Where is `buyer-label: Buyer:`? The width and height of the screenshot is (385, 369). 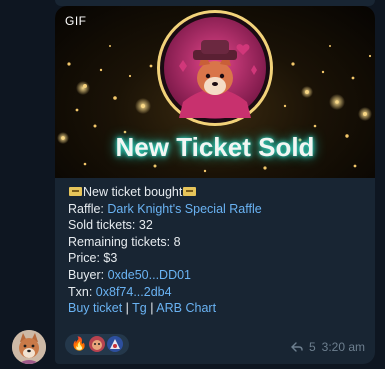 buyer-label: Buyer: is located at coordinates (86, 274).